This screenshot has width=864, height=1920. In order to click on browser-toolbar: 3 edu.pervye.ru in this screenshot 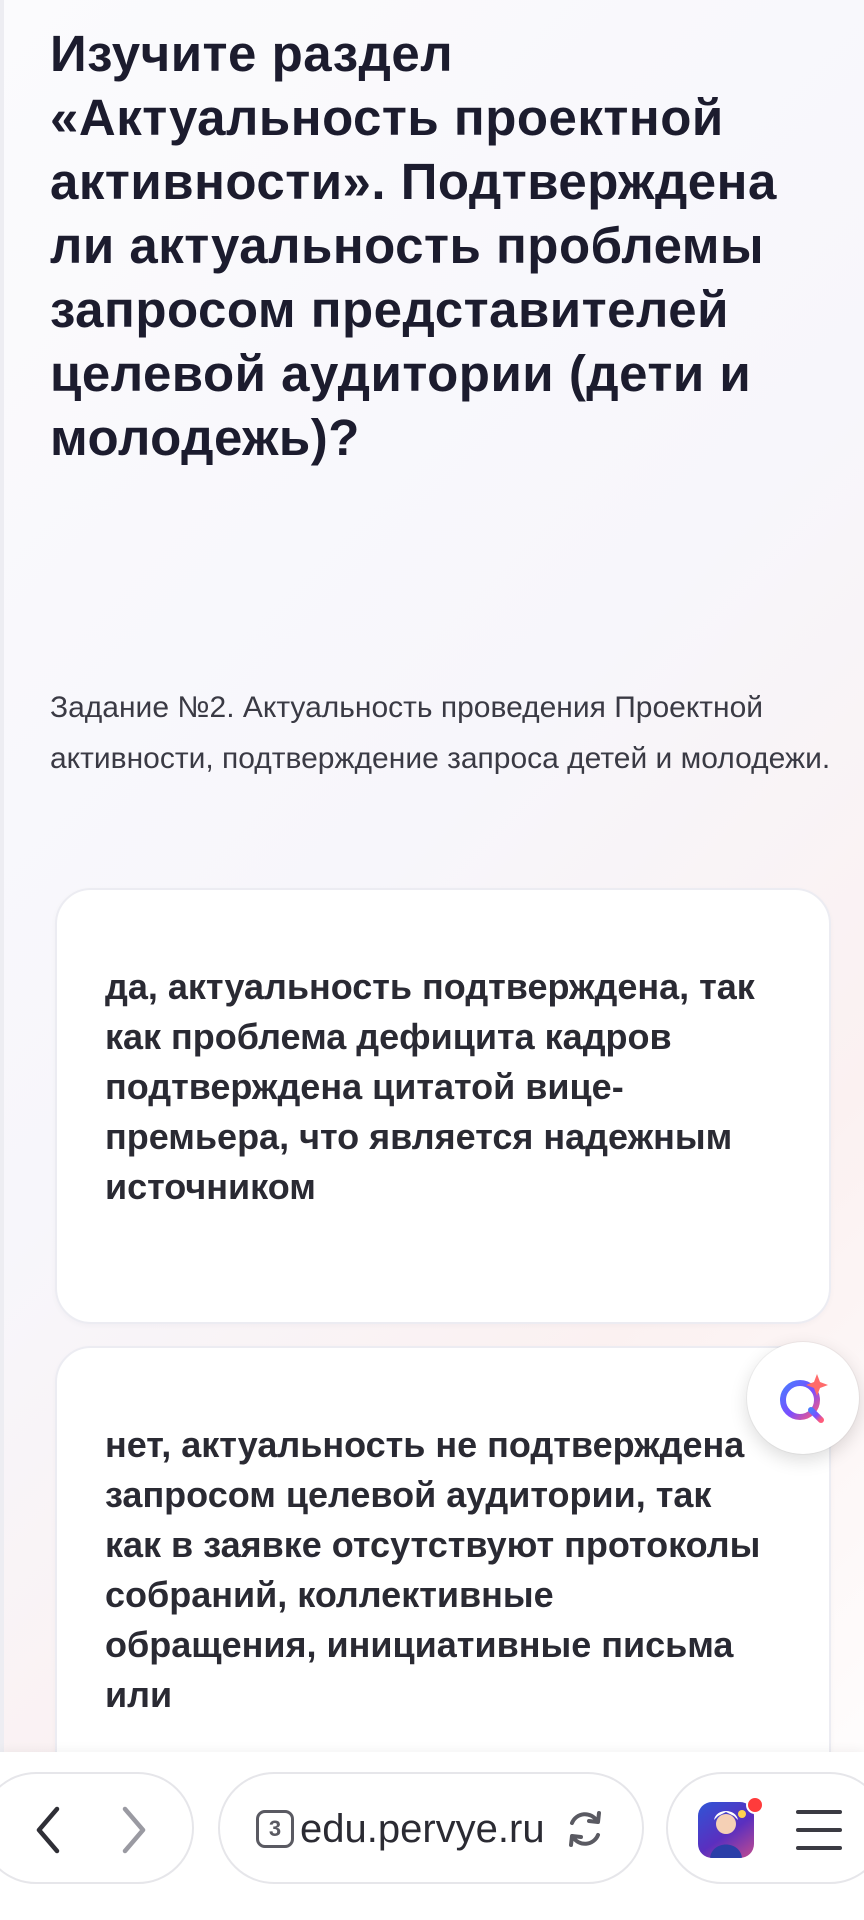, I will do `click(432, 1836)`.